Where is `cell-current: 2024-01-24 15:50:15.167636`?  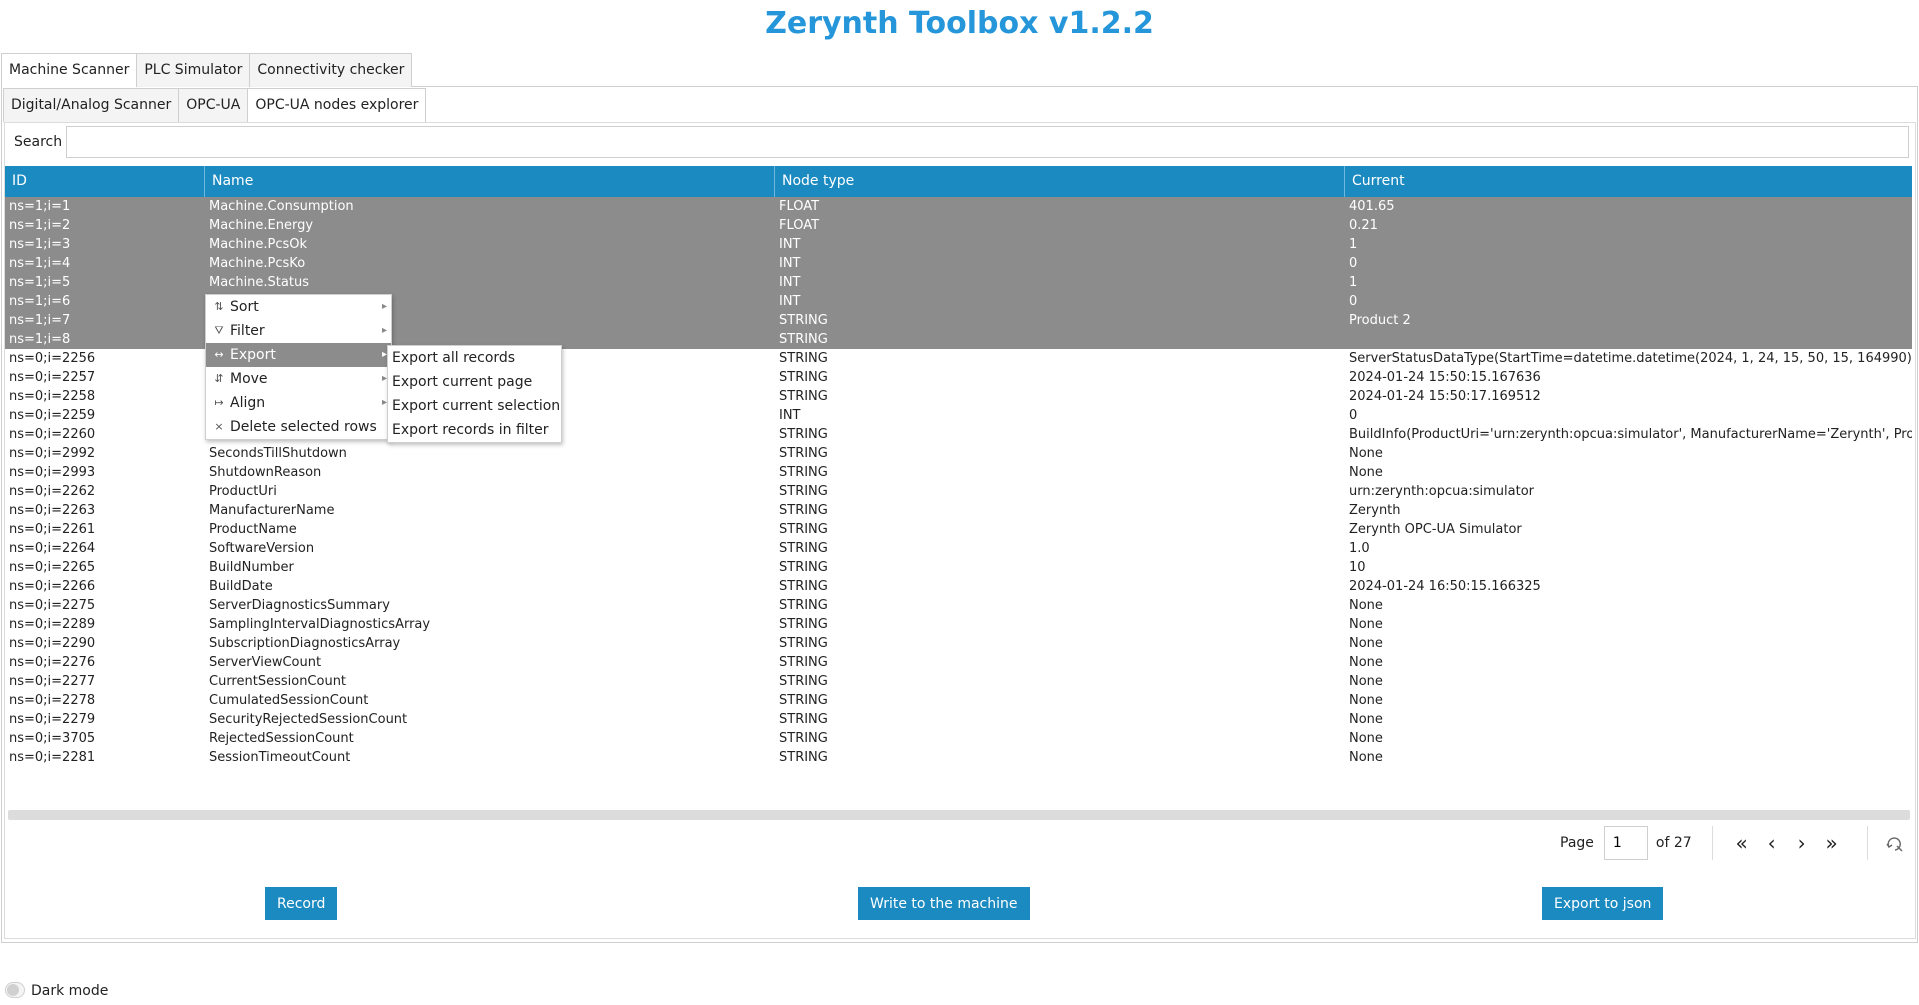
cell-current: 2024-01-24 15:50:15.167636 is located at coordinates (1445, 377).